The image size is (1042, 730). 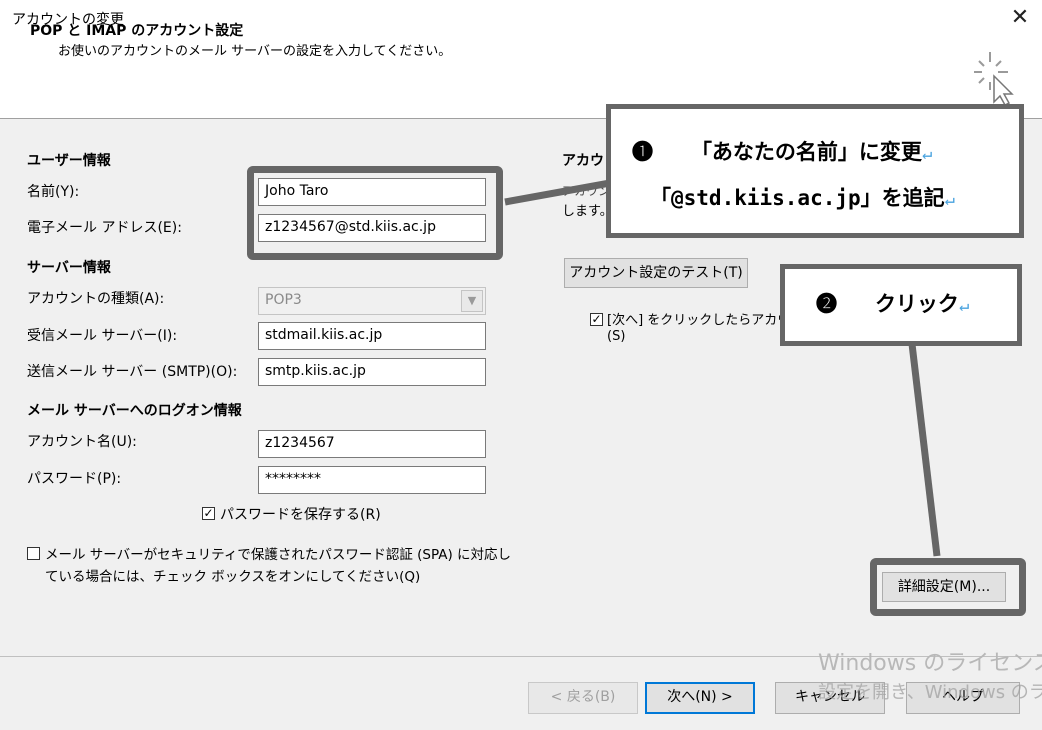 I want to click on step2-marker: ❷, so click(x=826, y=304).